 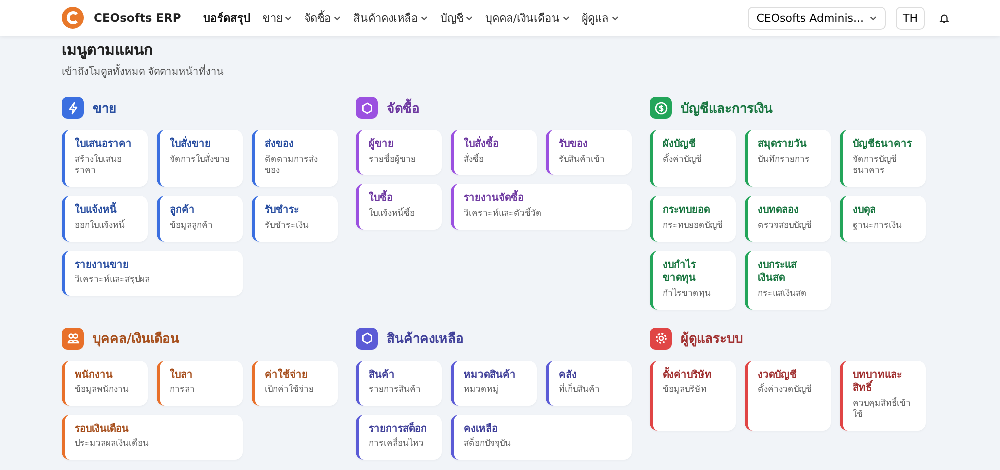 I want to click on module-card: สมุดรายวัน บันทึกรายการ, so click(x=788, y=159).